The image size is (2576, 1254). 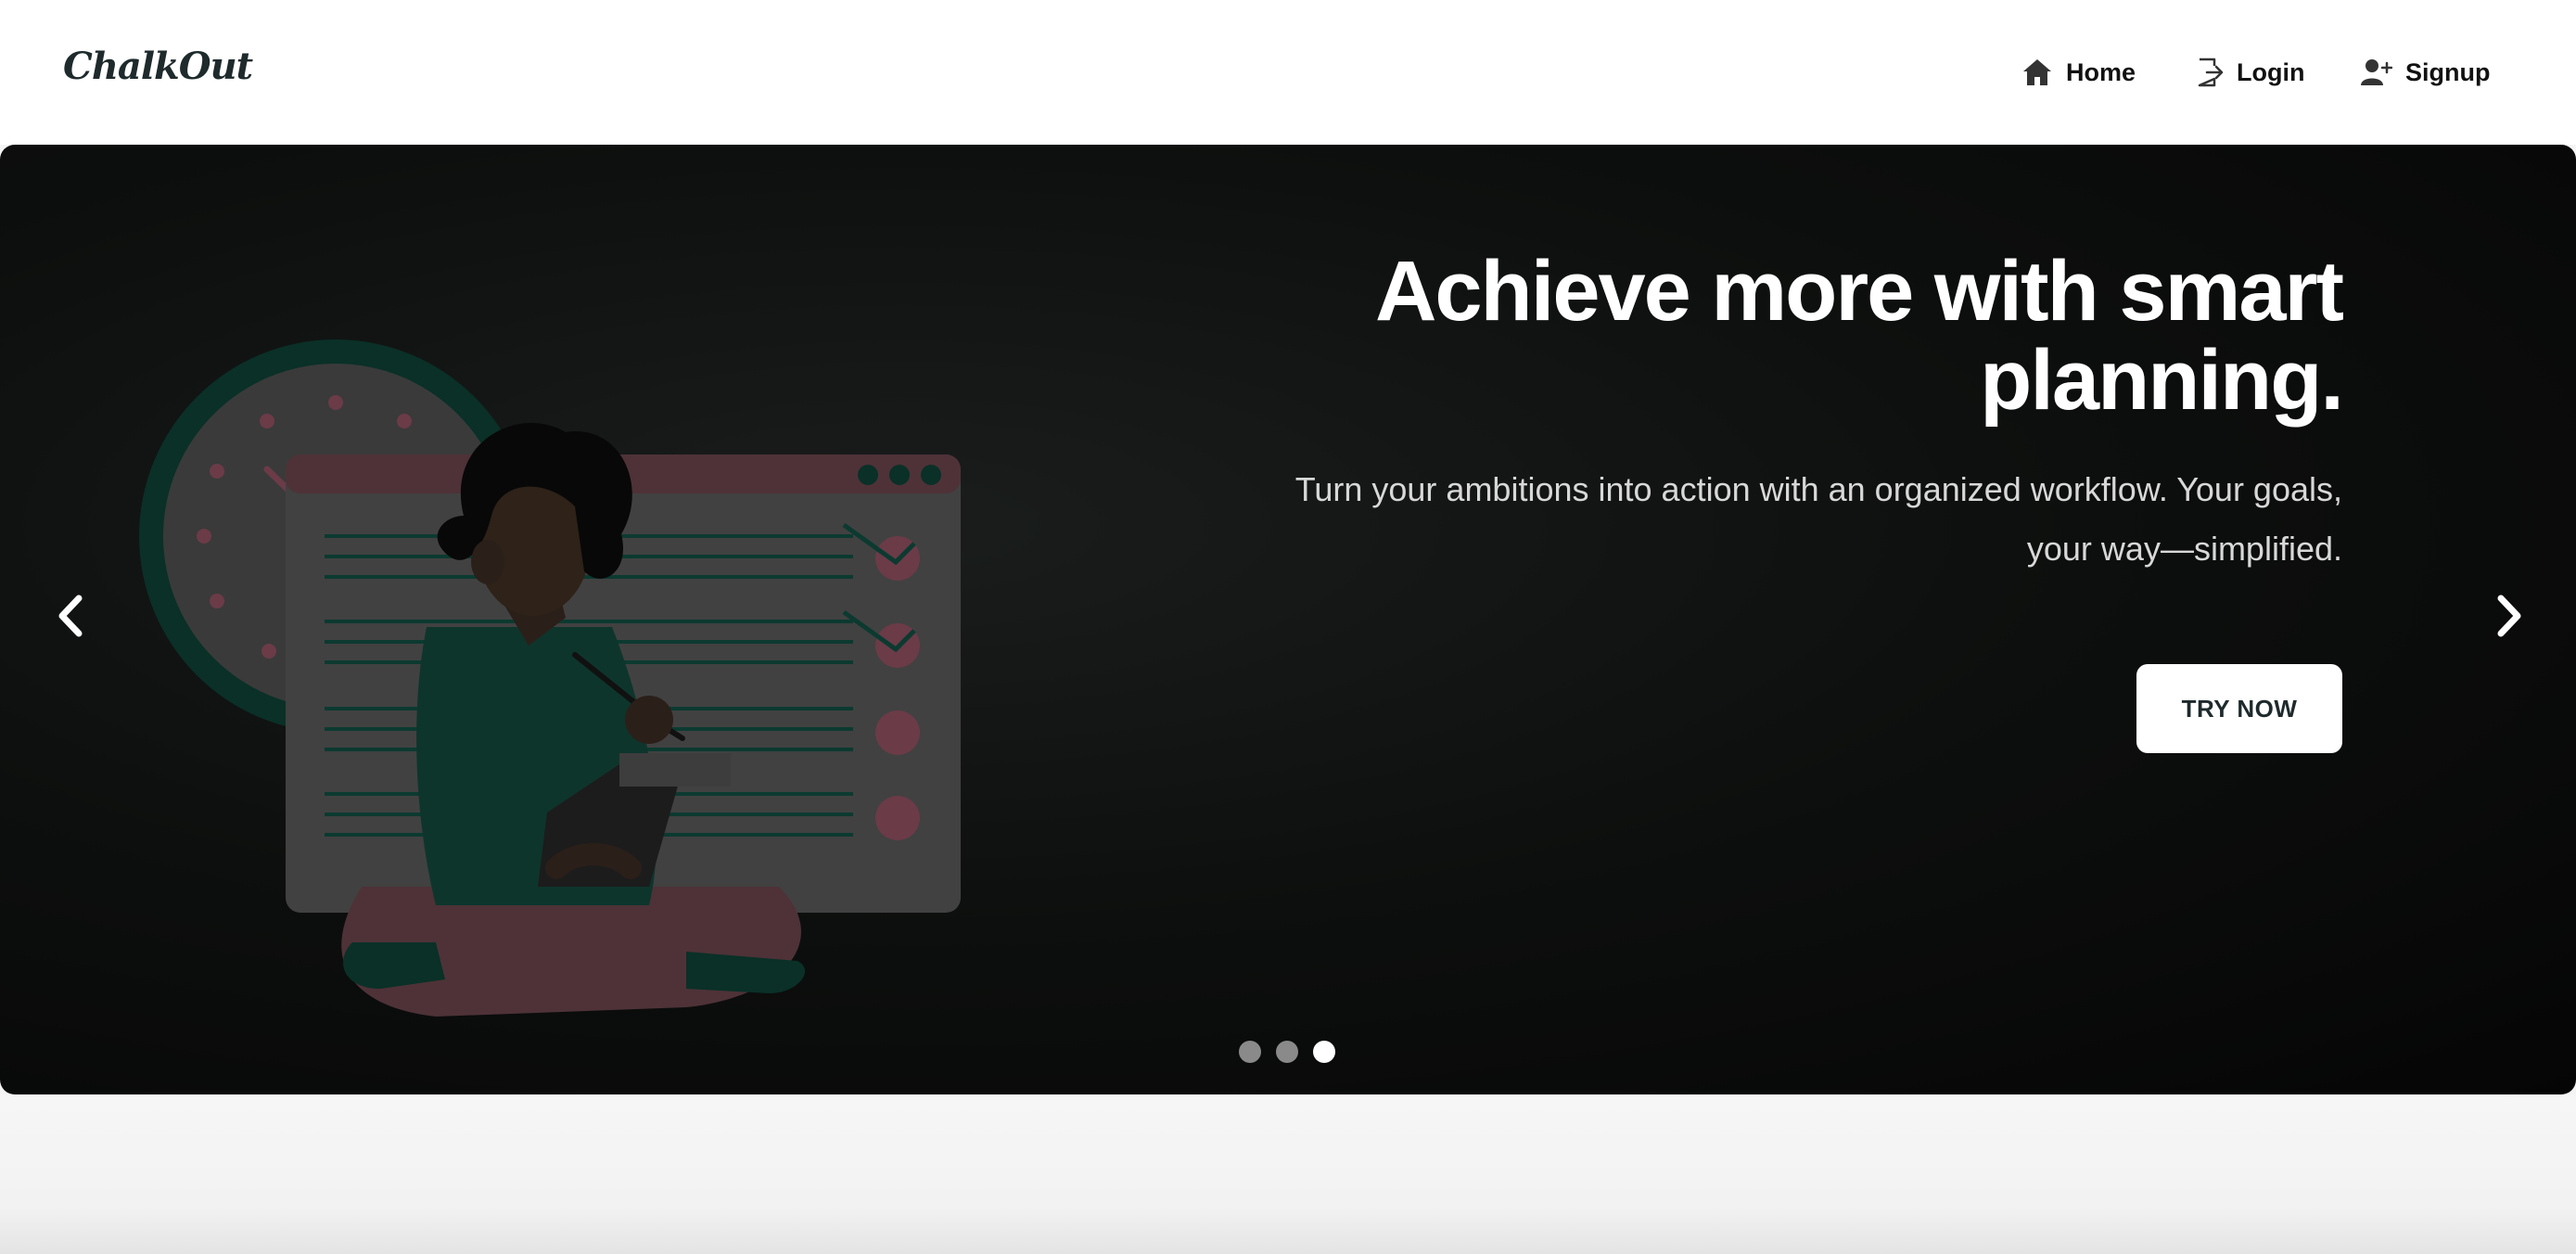 I want to click on chevron-left-icon, so click(x=71, y=618).